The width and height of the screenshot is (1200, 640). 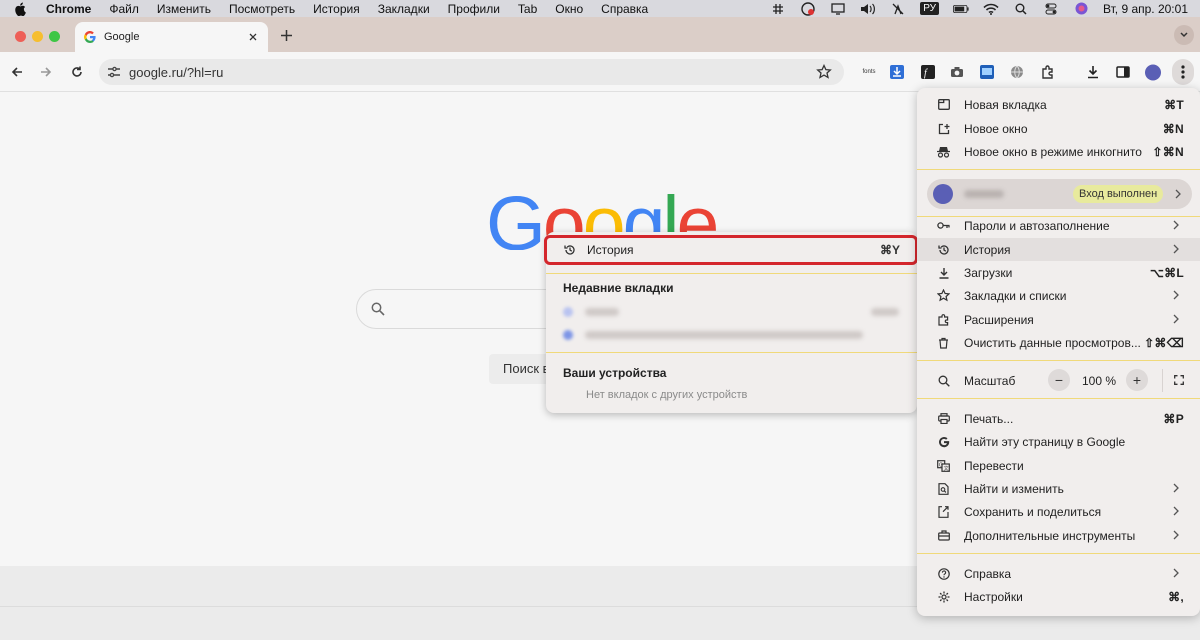 I want to click on svg-text: 文, so click(x=946, y=467).